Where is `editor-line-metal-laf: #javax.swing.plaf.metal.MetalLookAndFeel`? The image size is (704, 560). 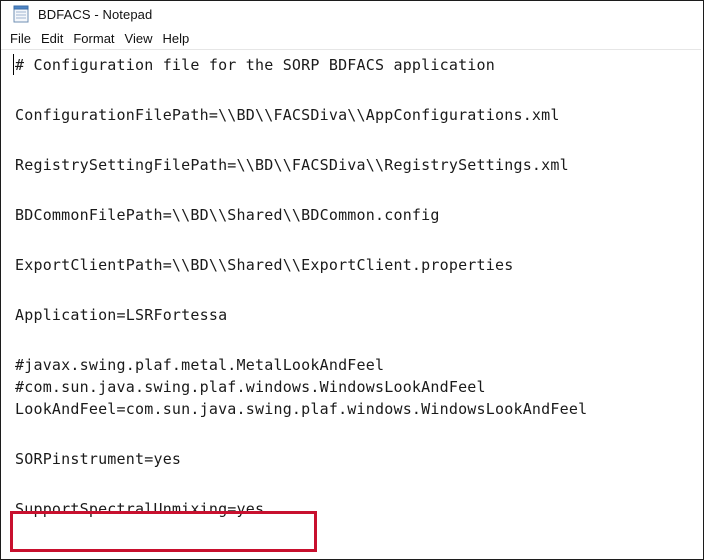 editor-line-metal-laf: #javax.swing.plaf.metal.MetalLookAndFeel is located at coordinates (200, 365).